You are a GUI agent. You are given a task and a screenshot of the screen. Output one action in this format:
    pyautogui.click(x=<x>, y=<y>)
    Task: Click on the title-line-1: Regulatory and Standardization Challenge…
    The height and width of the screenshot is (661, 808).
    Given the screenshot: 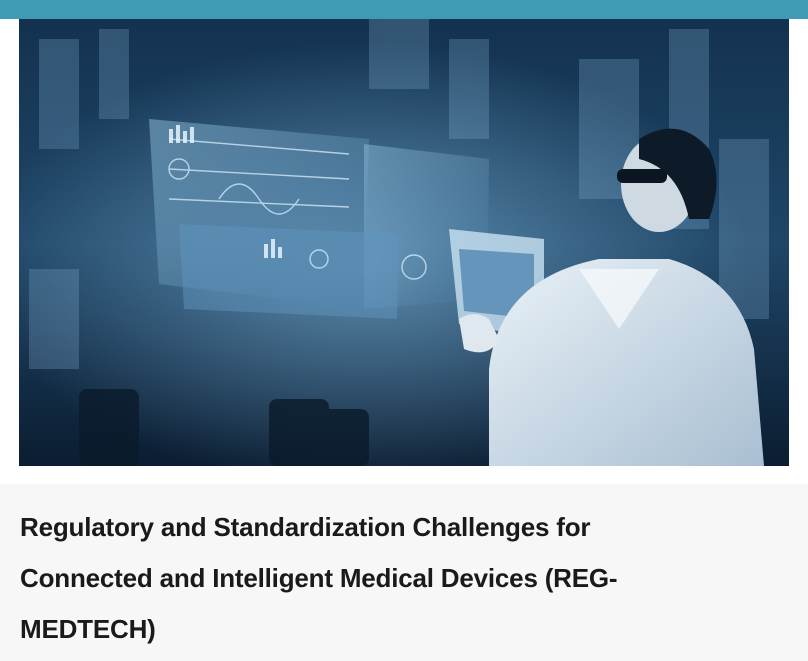 What is the action you would take?
    pyautogui.click(x=305, y=527)
    